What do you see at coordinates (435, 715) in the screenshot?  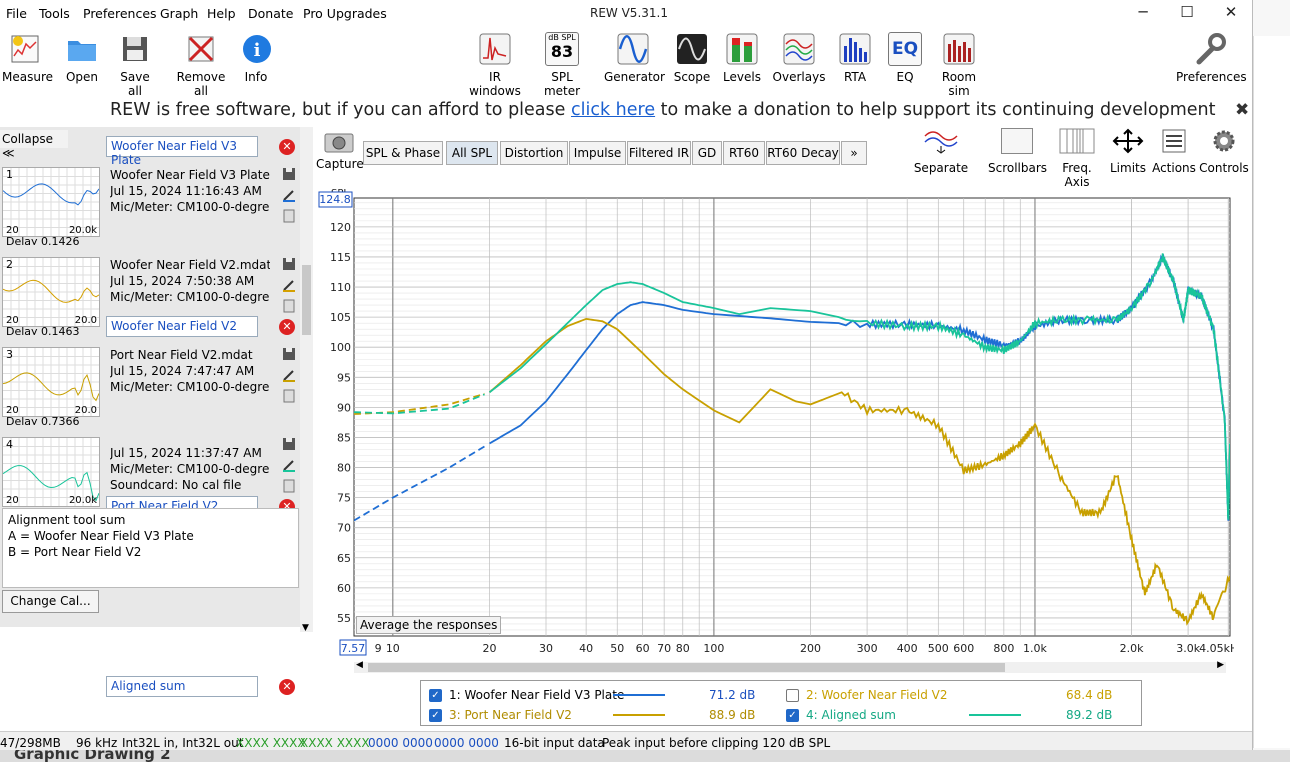 I see `legend-checkbox-3: ✓` at bounding box center [435, 715].